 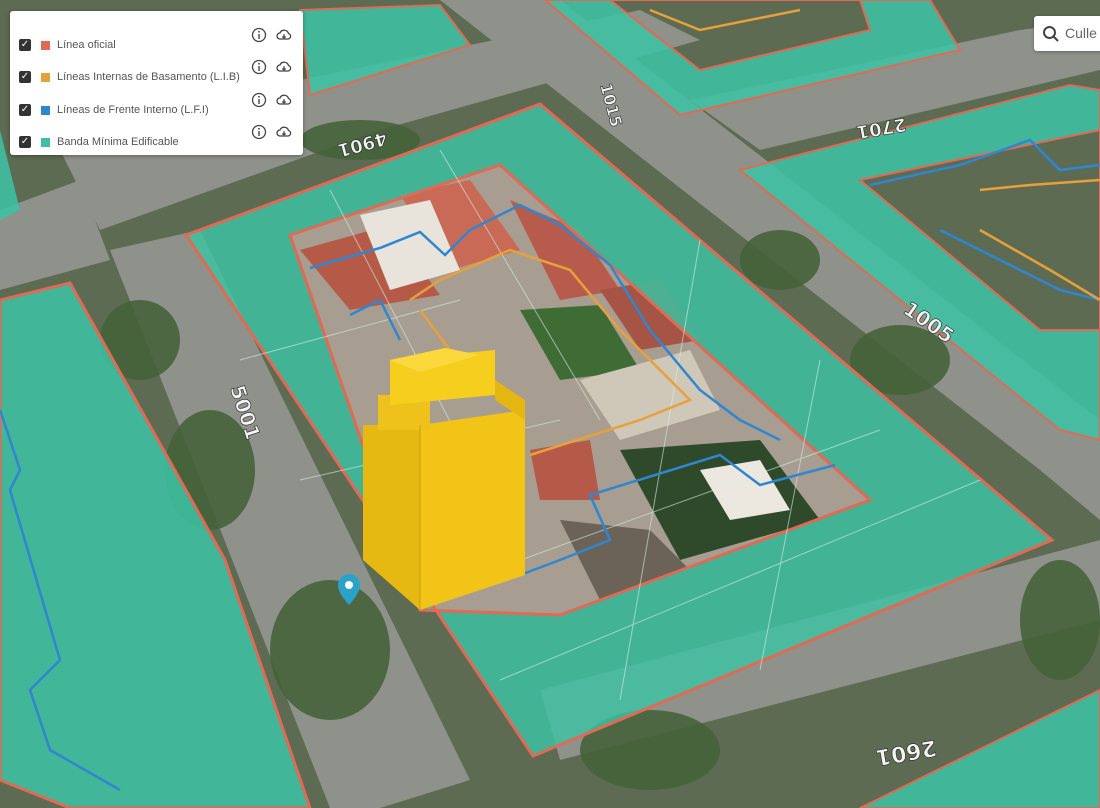 What do you see at coordinates (148, 77) in the screenshot?
I see `layer-label: Líneas Internas de Basamento (L.I.B)` at bounding box center [148, 77].